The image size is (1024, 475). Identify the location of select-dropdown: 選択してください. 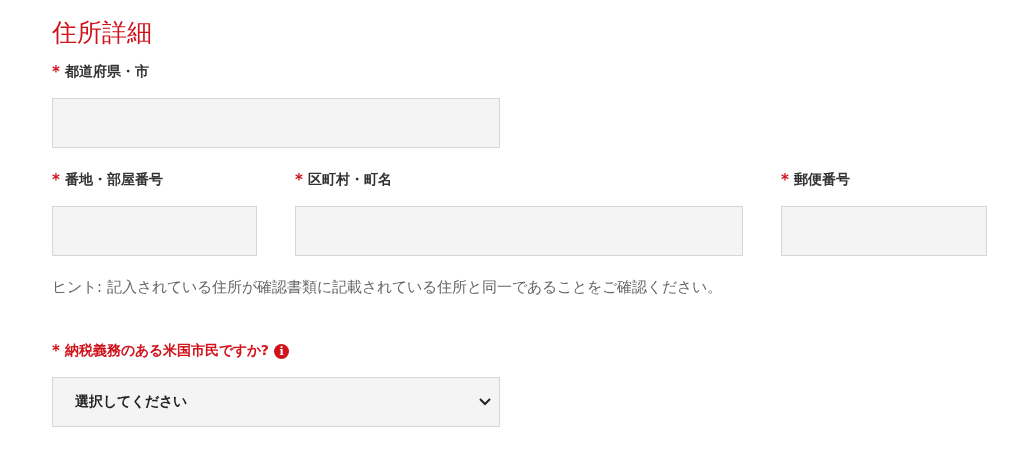
(276, 402).